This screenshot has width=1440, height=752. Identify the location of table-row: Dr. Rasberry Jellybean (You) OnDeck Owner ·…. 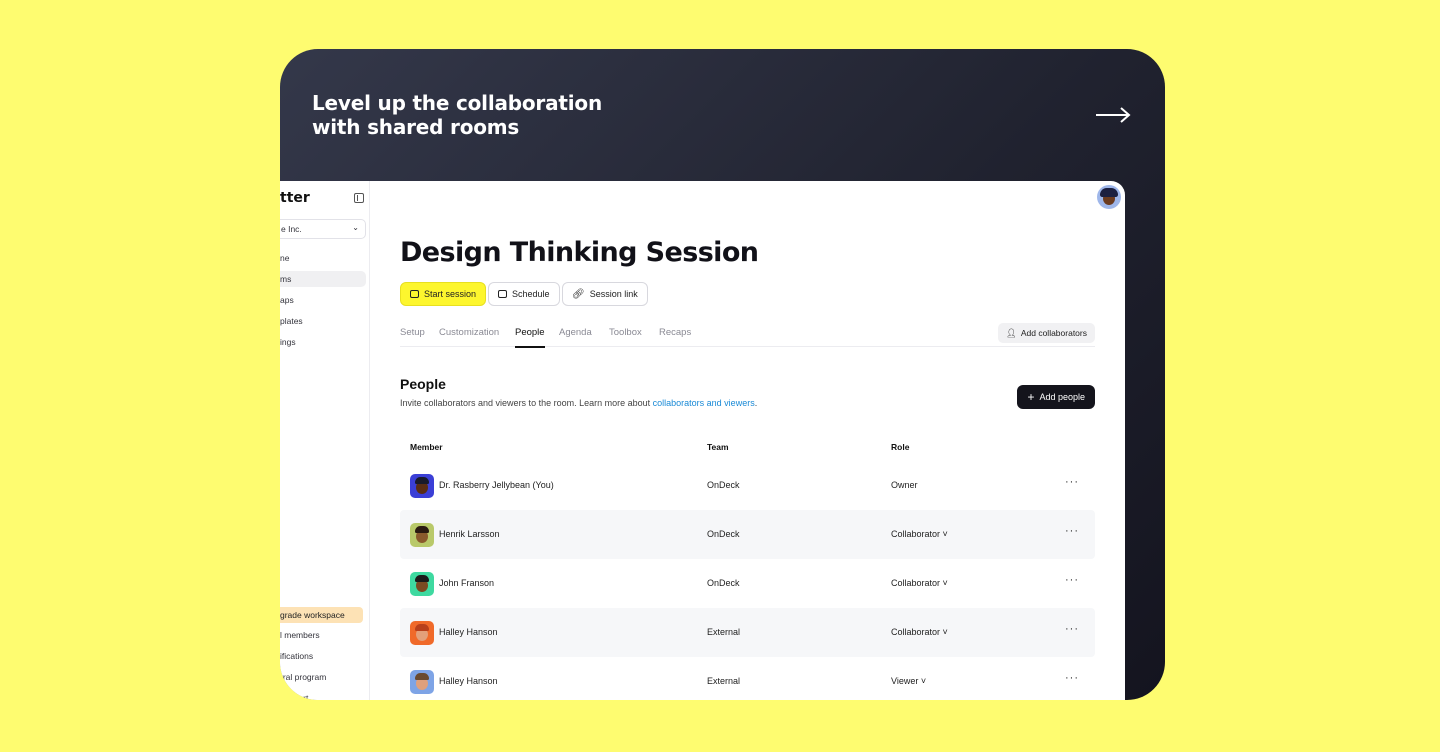
(747, 485).